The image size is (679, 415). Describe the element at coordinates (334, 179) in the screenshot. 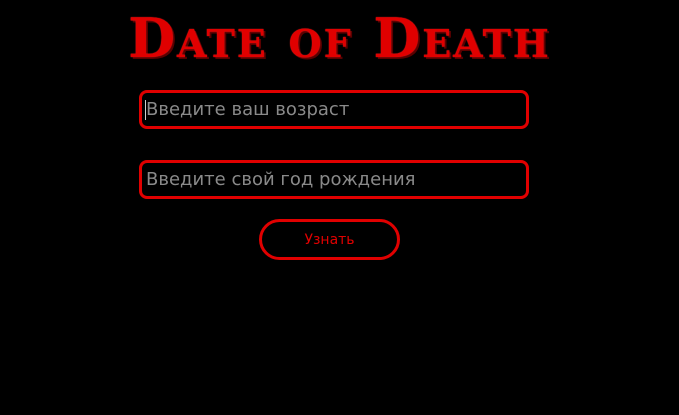

I see `birth-year-input` at that location.